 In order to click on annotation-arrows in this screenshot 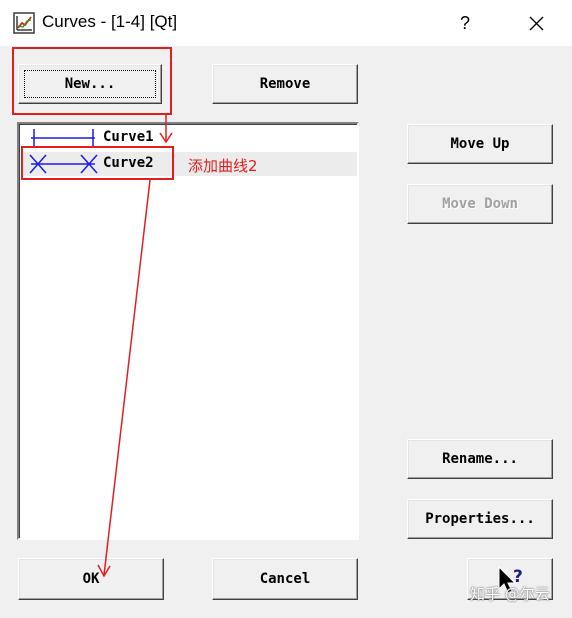, I will do `click(135, 346)`.